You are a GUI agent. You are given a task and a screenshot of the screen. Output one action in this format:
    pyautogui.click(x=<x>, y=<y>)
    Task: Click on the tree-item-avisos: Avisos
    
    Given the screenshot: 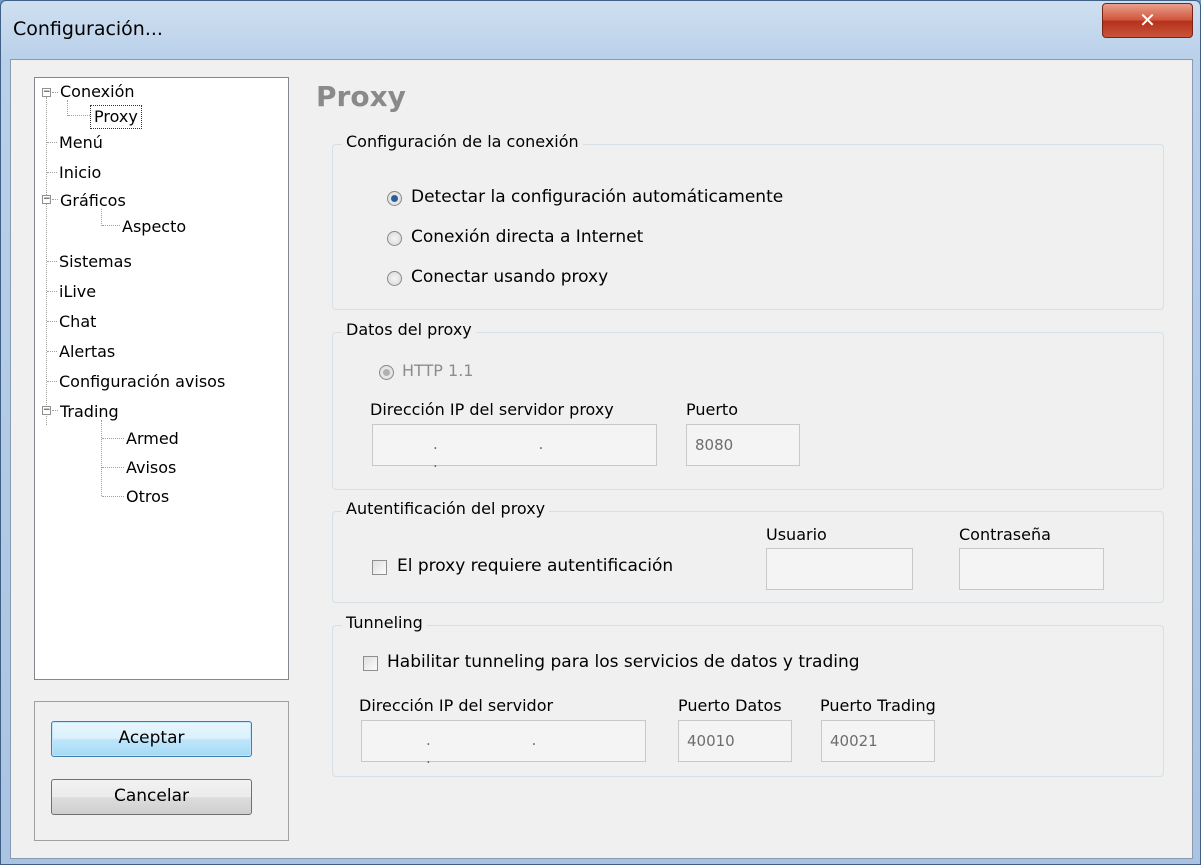 What is the action you would take?
    pyautogui.click(x=151, y=468)
    